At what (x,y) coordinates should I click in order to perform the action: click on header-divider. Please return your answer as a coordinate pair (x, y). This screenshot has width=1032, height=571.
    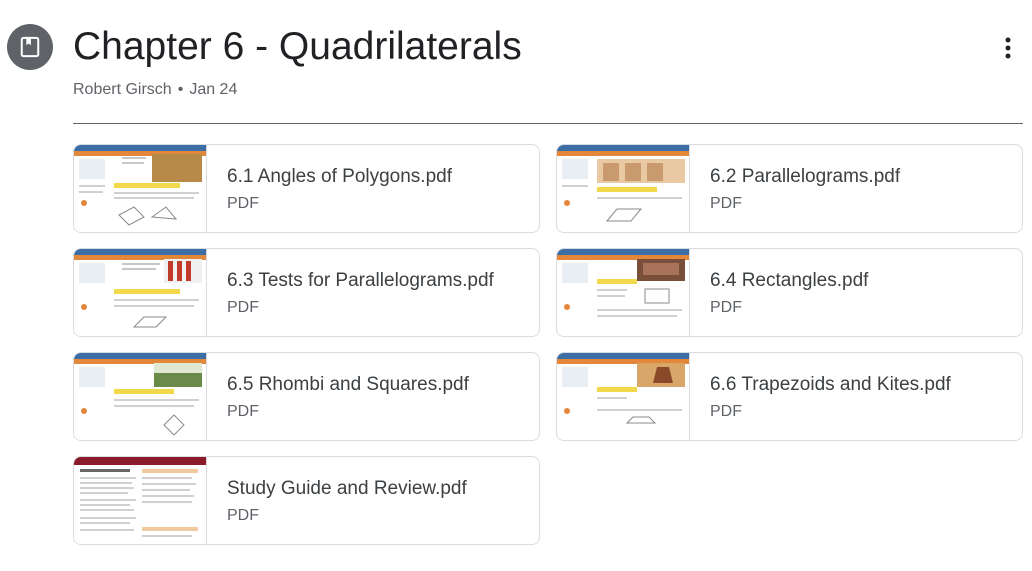
    Looking at the image, I should click on (548, 123).